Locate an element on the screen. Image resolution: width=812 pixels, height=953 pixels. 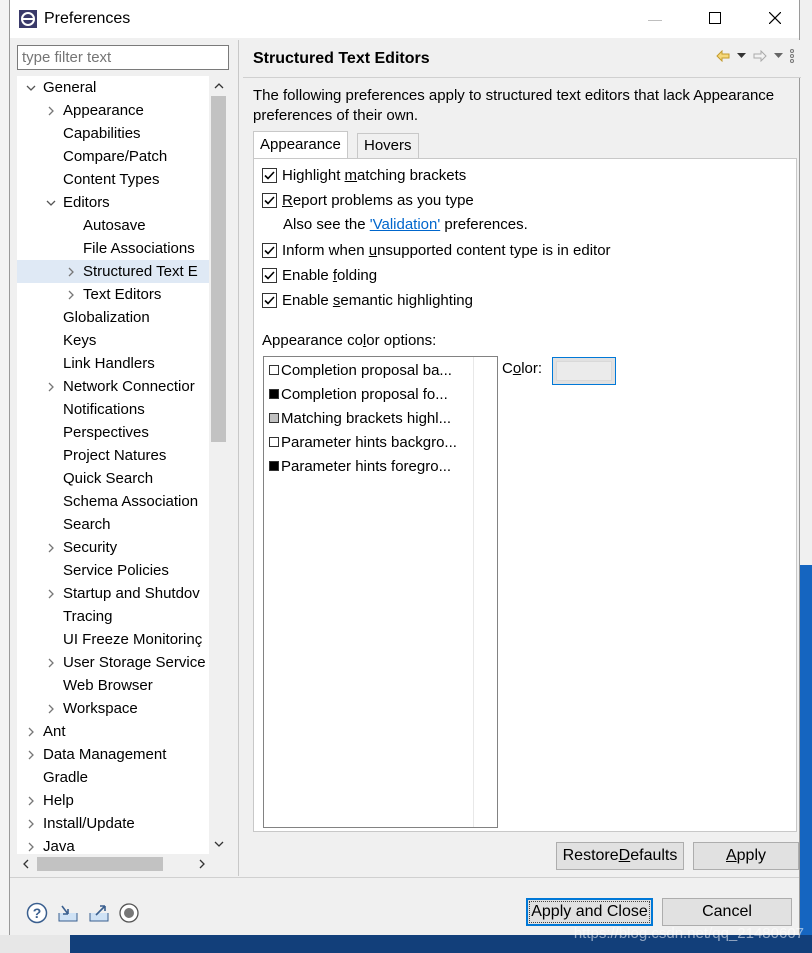
tree-item: Web Browser is located at coordinates (117, 685).